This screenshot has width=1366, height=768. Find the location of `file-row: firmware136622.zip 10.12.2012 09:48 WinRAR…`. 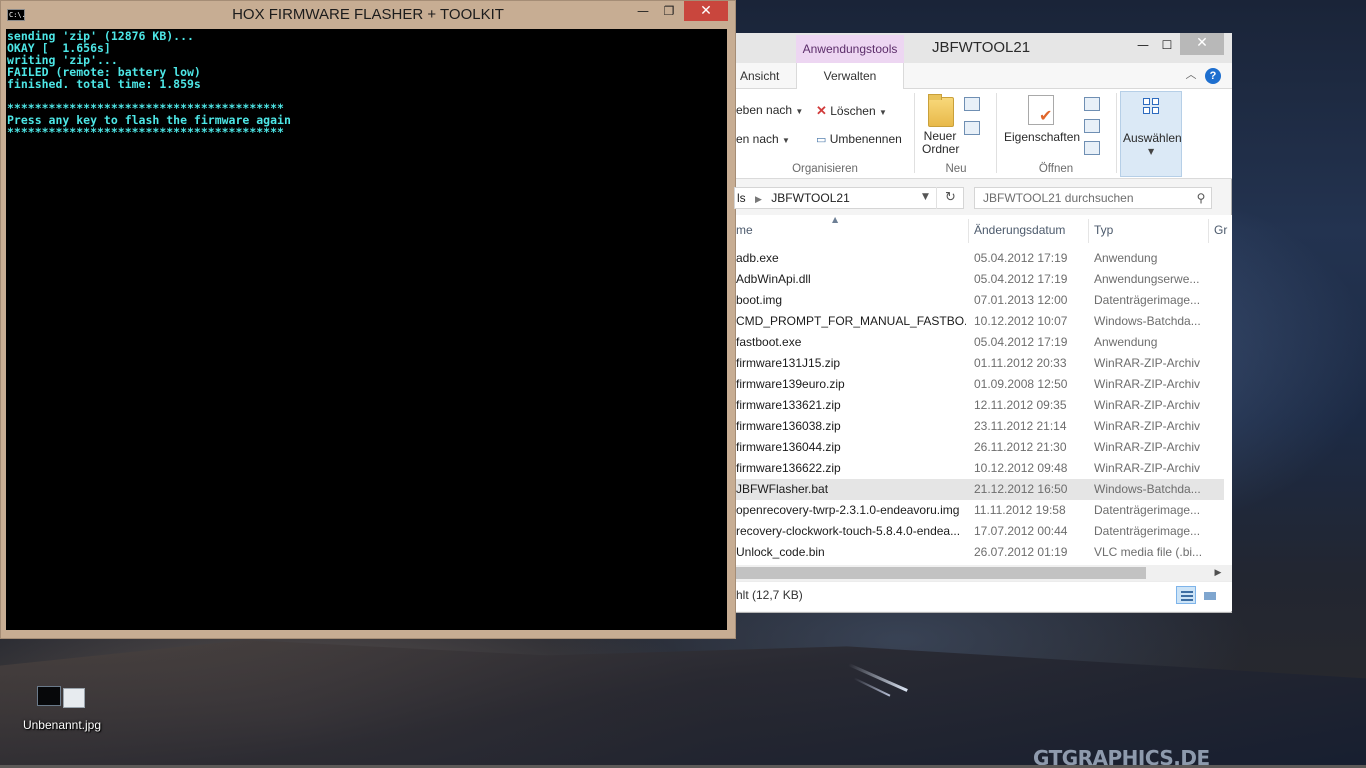

file-row: firmware136622.zip 10.12.2012 09:48 WinRAR… is located at coordinates (980, 468).